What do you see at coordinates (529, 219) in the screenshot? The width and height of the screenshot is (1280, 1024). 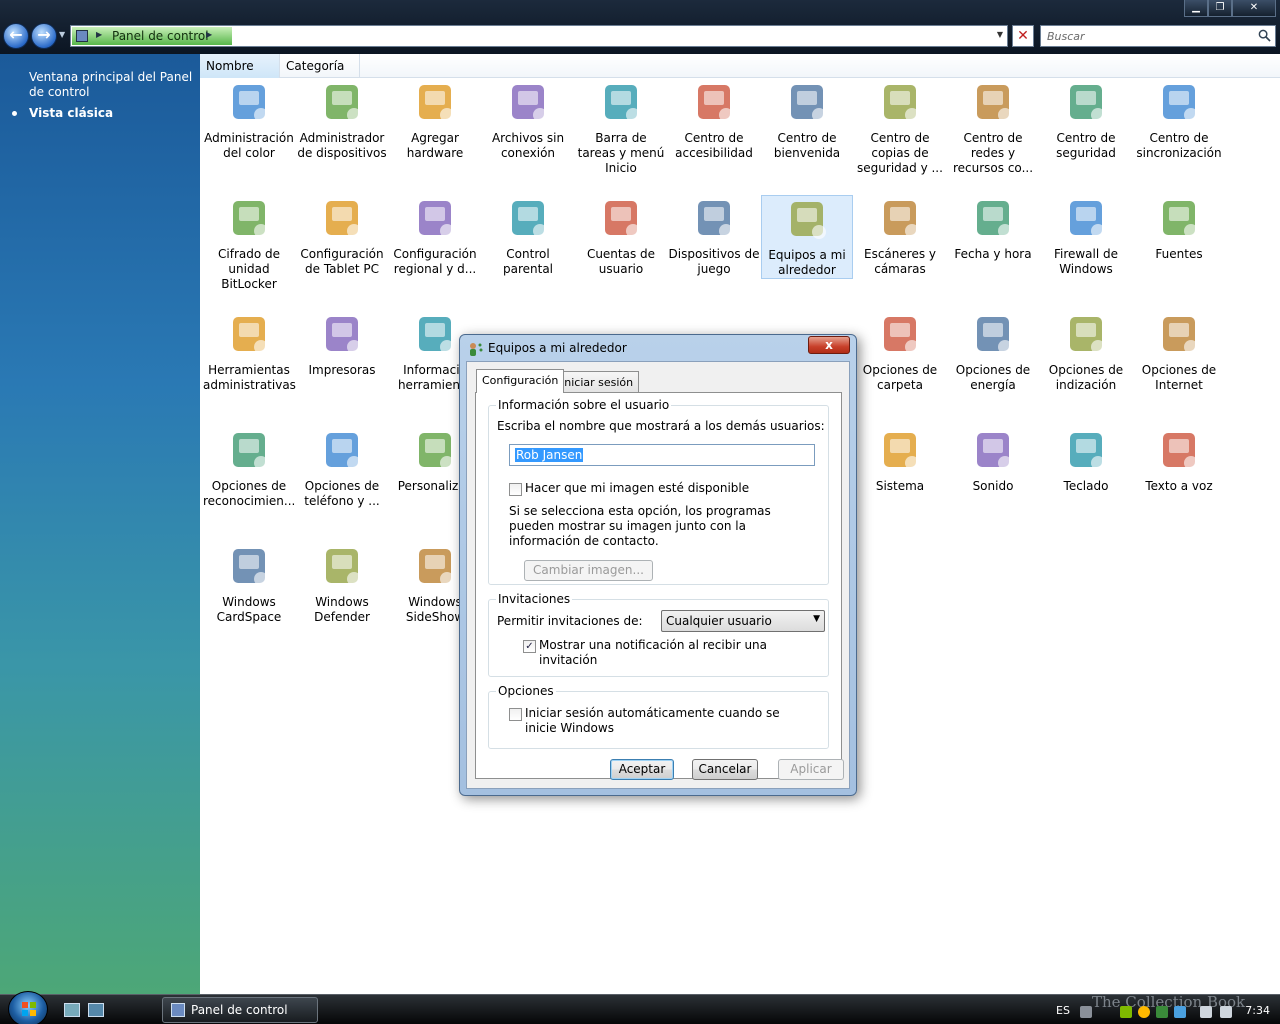 I see `parental-control-icon` at bounding box center [529, 219].